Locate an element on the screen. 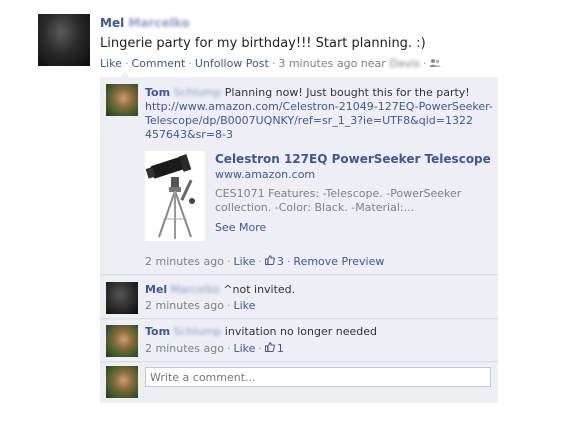 The width and height of the screenshot is (573, 436). comment-2-author-first: Mel is located at coordinates (156, 289).